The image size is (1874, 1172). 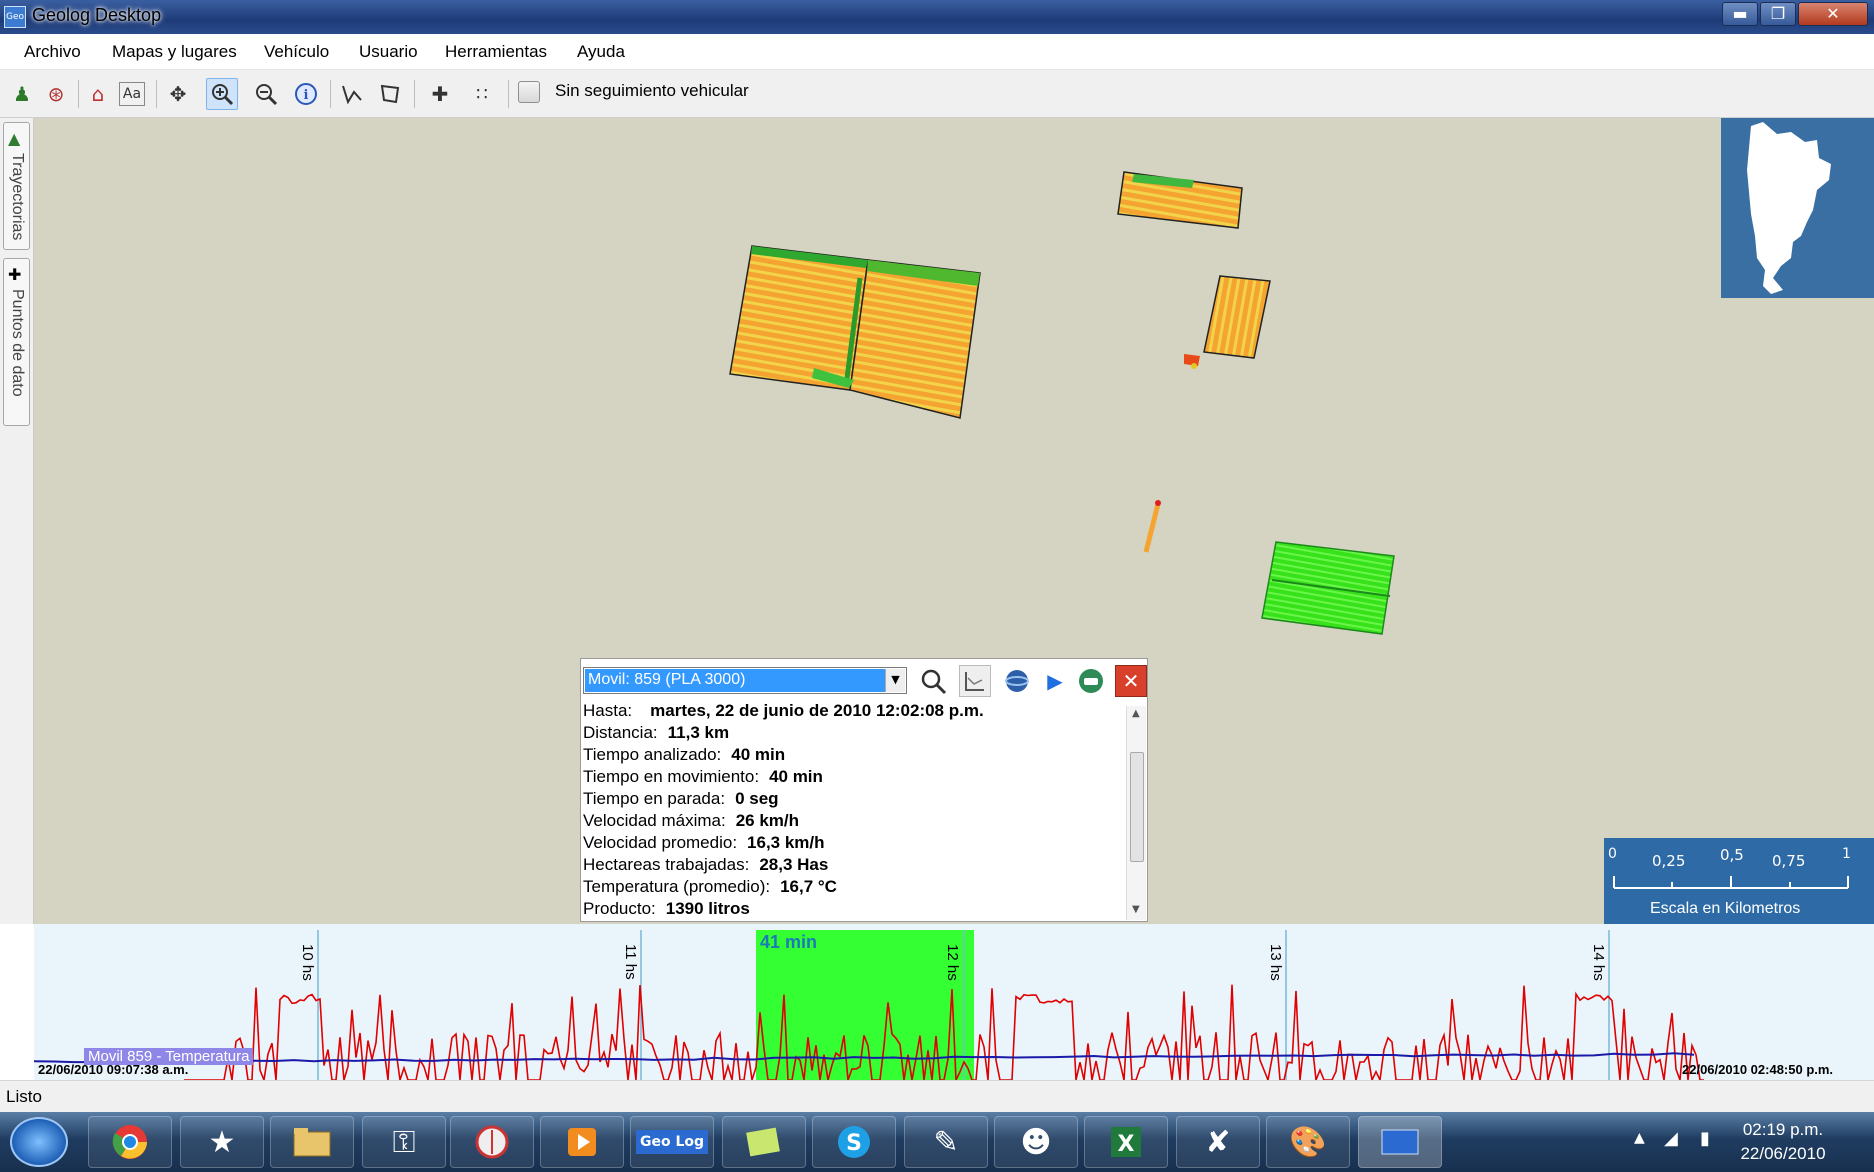 What do you see at coordinates (1740, 14) in the screenshot?
I see `minimize-button: ▬` at bounding box center [1740, 14].